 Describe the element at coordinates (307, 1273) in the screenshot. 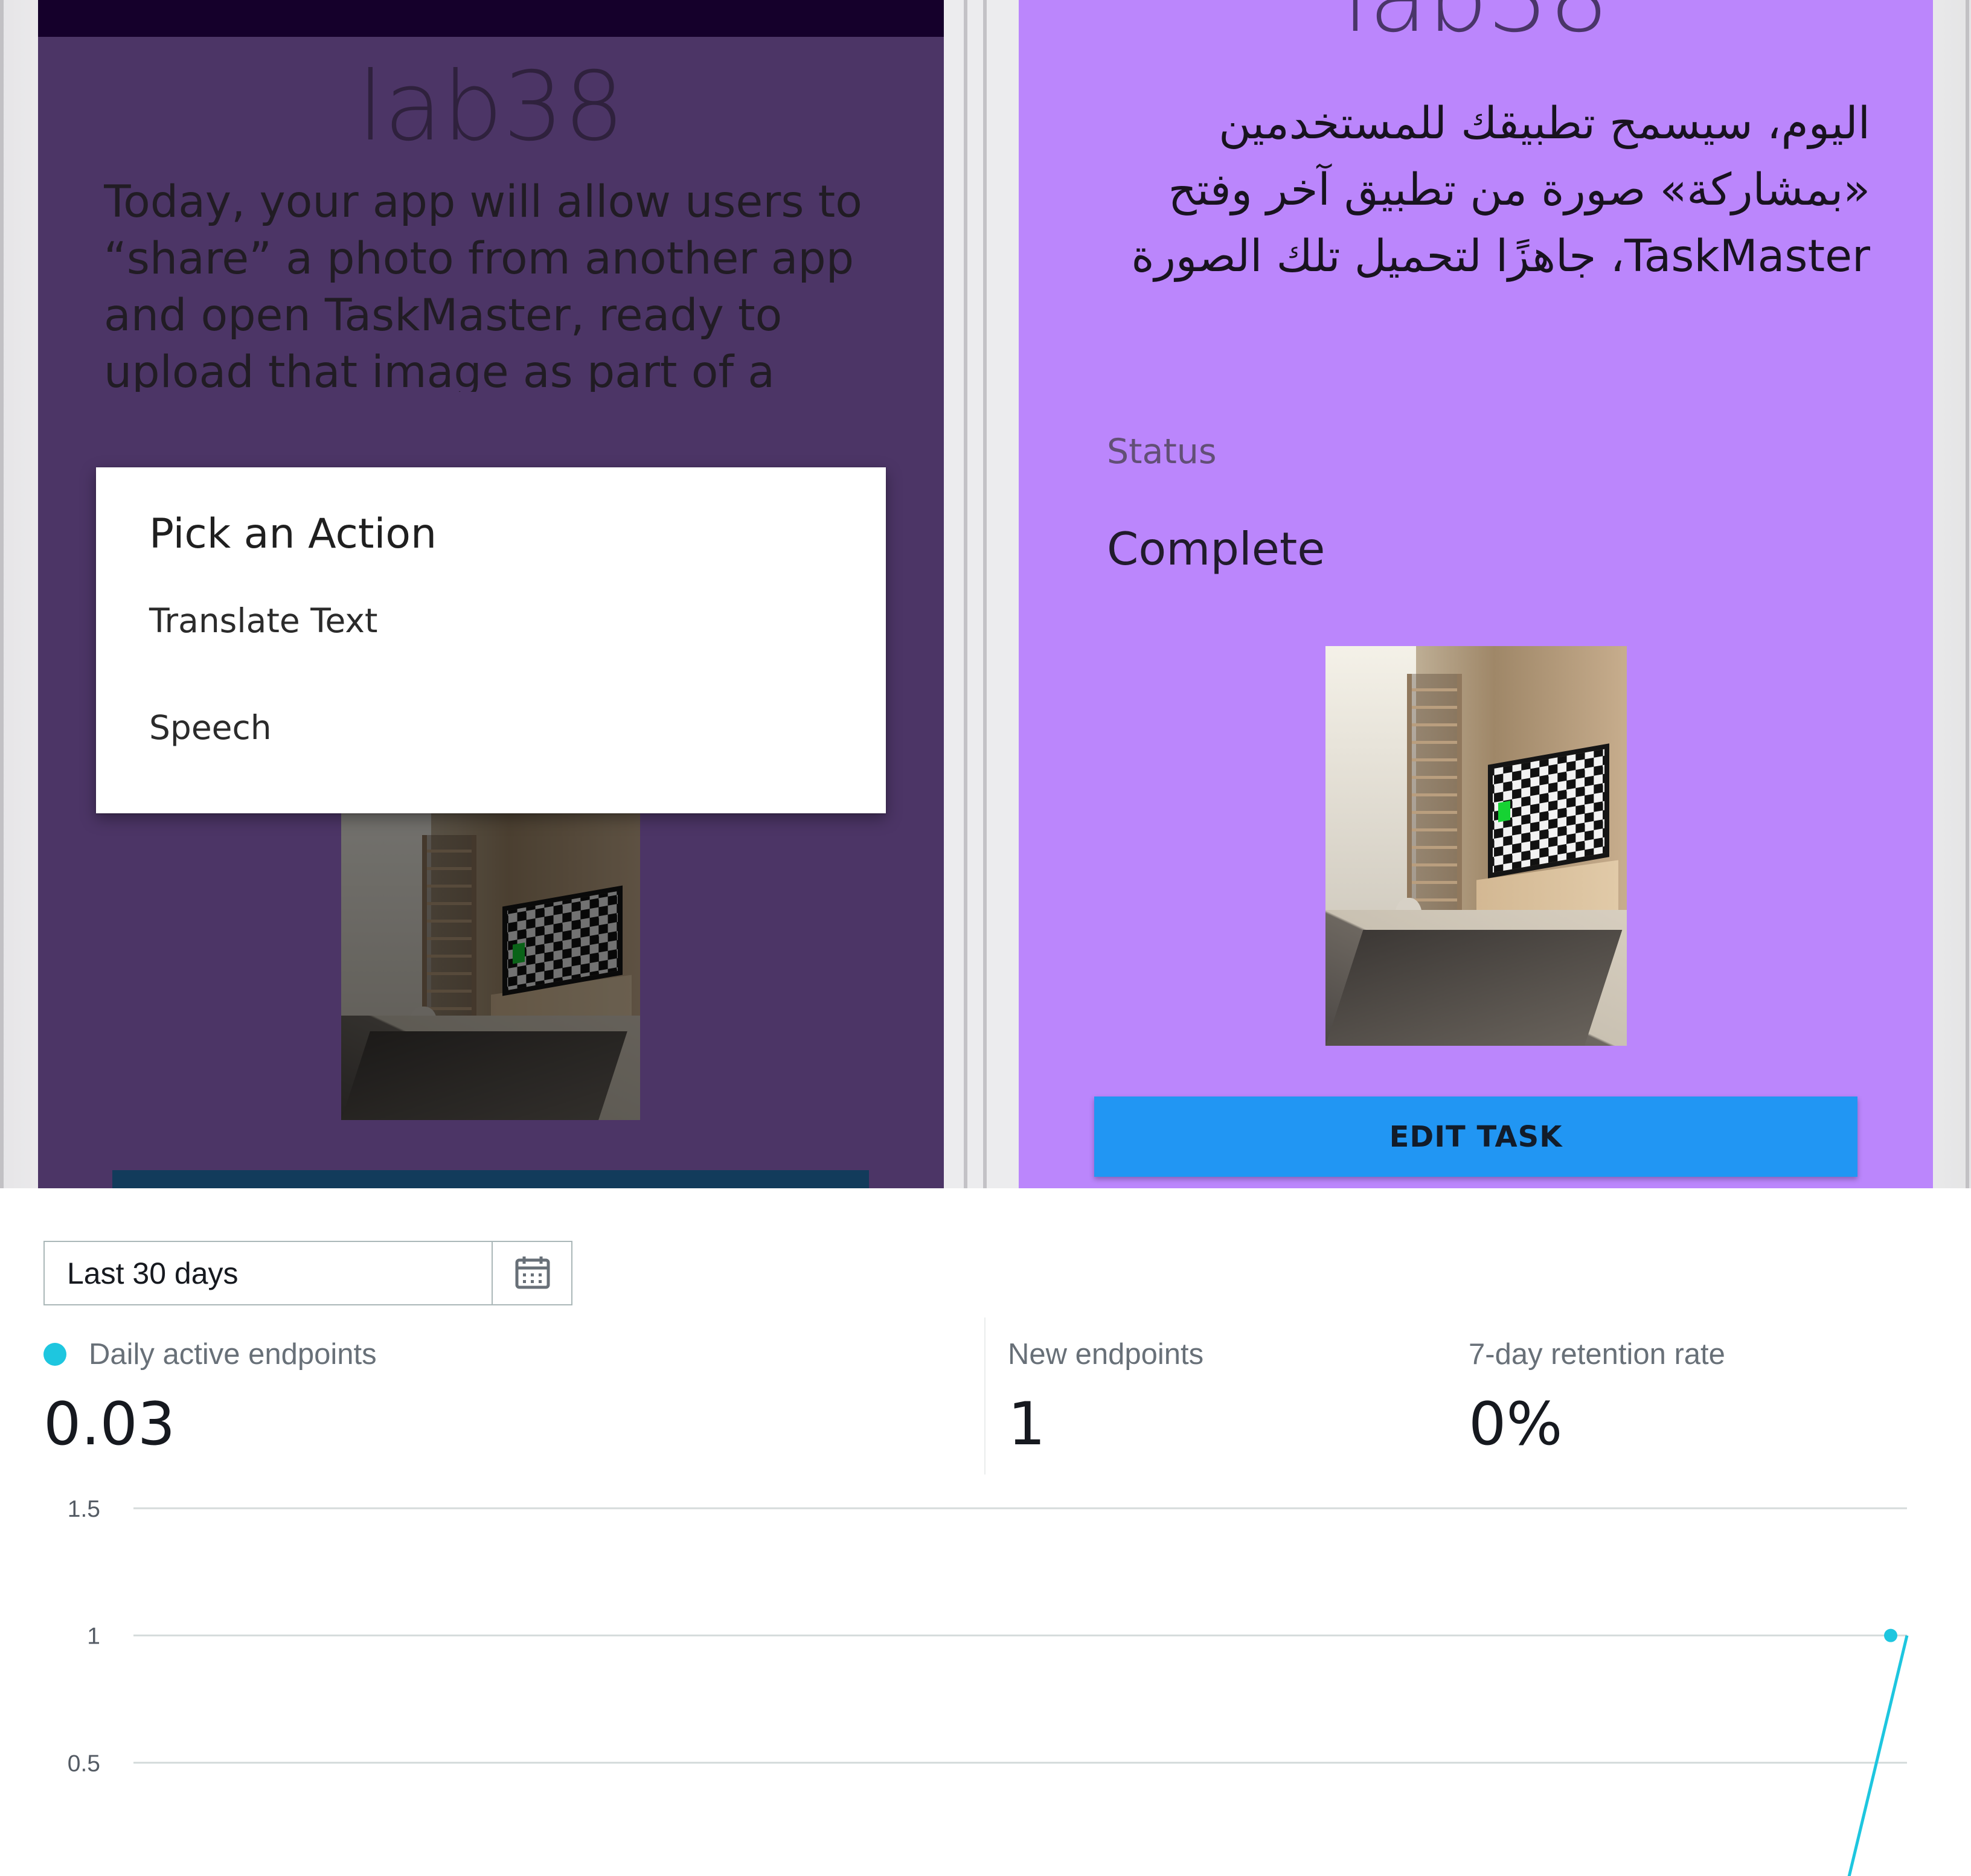

I see `date-range-picker: Last 30 days` at that location.